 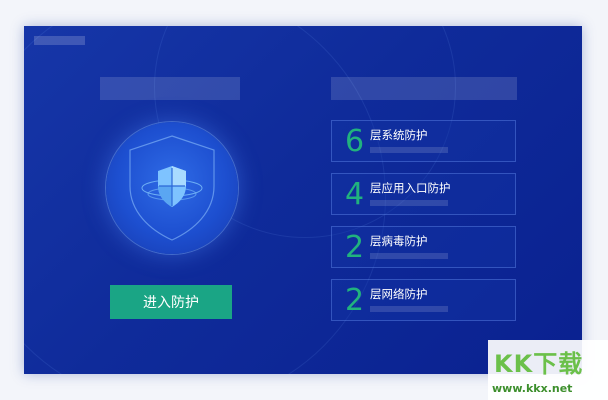 What do you see at coordinates (171, 302) in the screenshot?
I see `enter-protection-button: 进入防护` at bounding box center [171, 302].